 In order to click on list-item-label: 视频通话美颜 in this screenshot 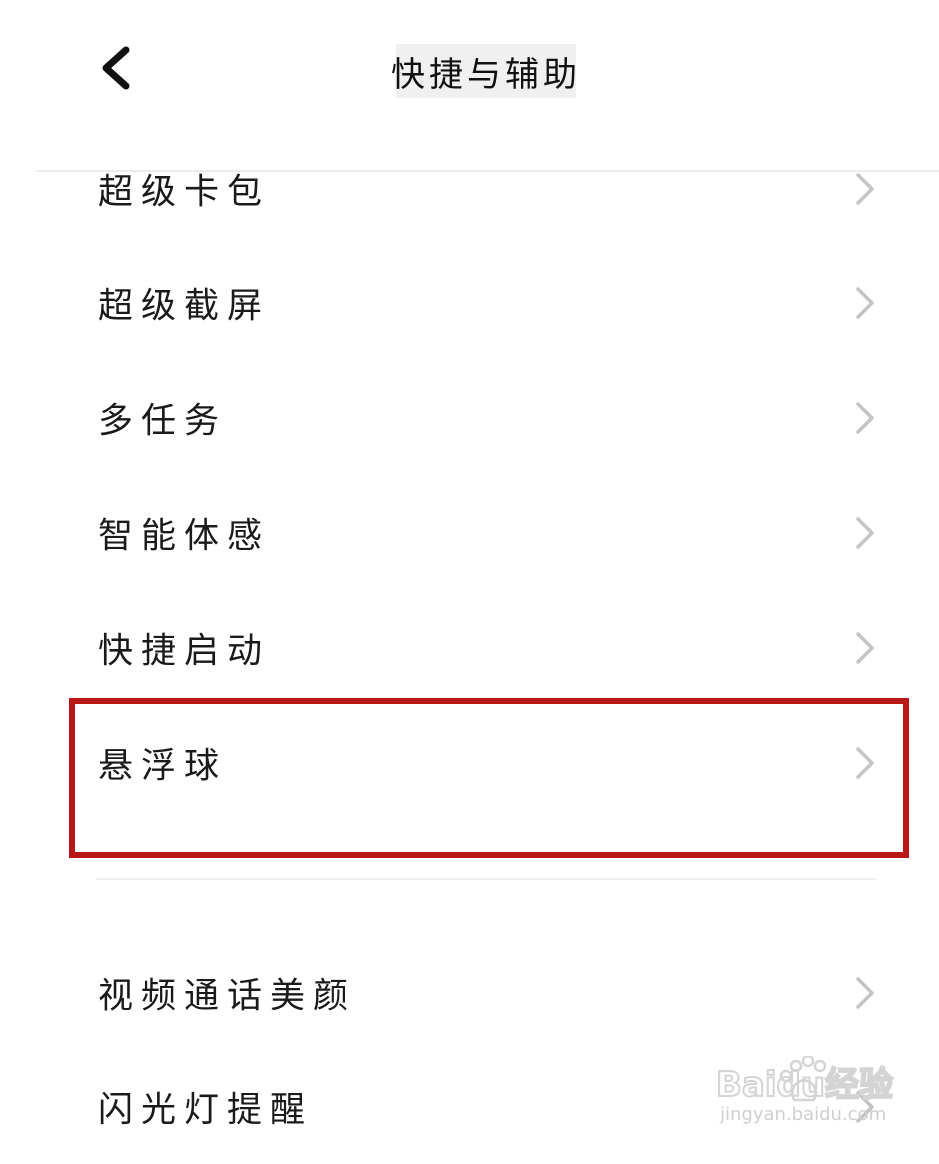, I will do `click(227, 996)`.